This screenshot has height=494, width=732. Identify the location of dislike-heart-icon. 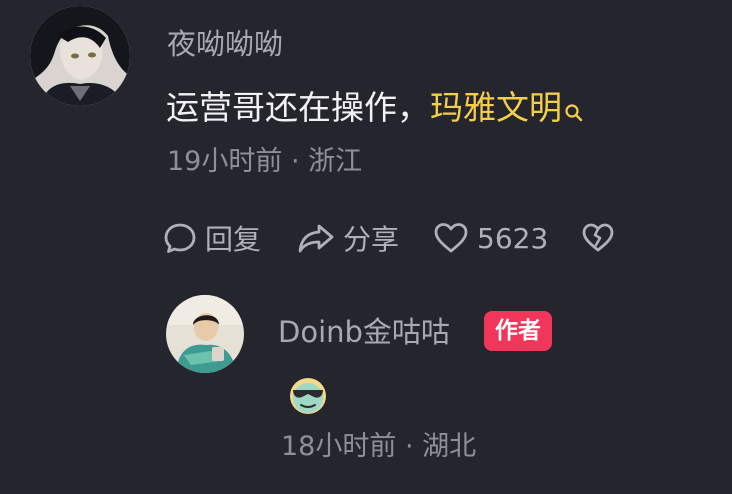
(598, 238).